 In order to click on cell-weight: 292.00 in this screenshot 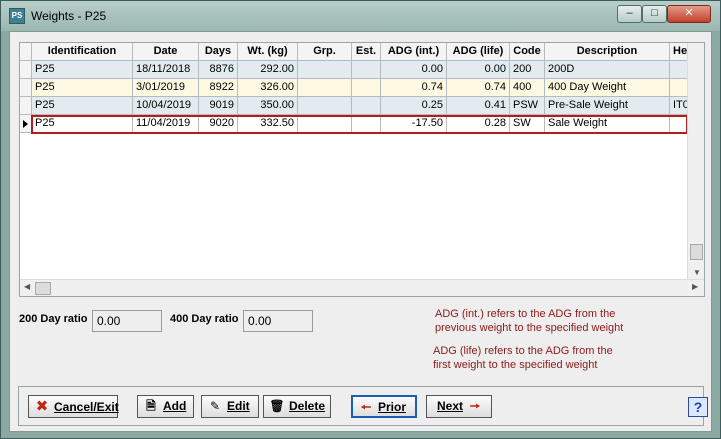, I will do `click(268, 70)`.